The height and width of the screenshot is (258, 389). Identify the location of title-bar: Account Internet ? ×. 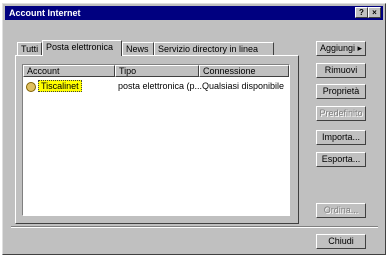
(194, 13).